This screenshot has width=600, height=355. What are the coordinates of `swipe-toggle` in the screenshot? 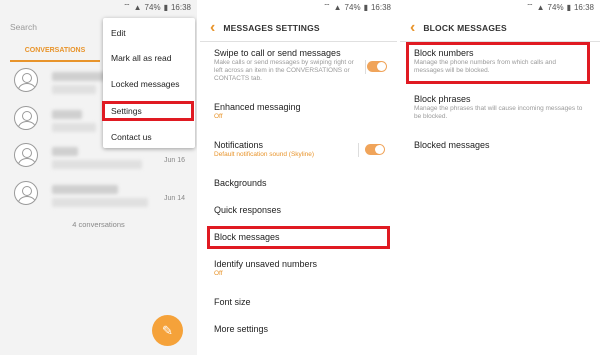 It's located at (377, 66).